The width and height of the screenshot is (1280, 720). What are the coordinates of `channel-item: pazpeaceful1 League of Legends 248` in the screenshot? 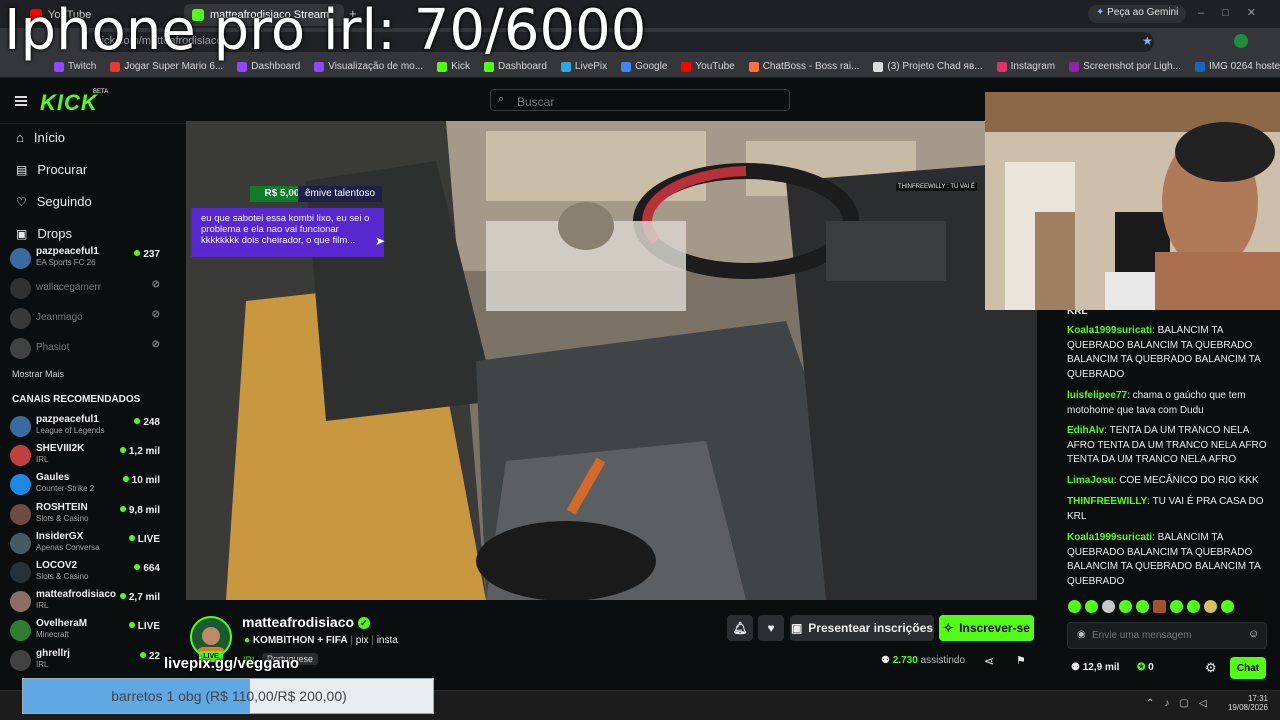 It's located at (87, 427).